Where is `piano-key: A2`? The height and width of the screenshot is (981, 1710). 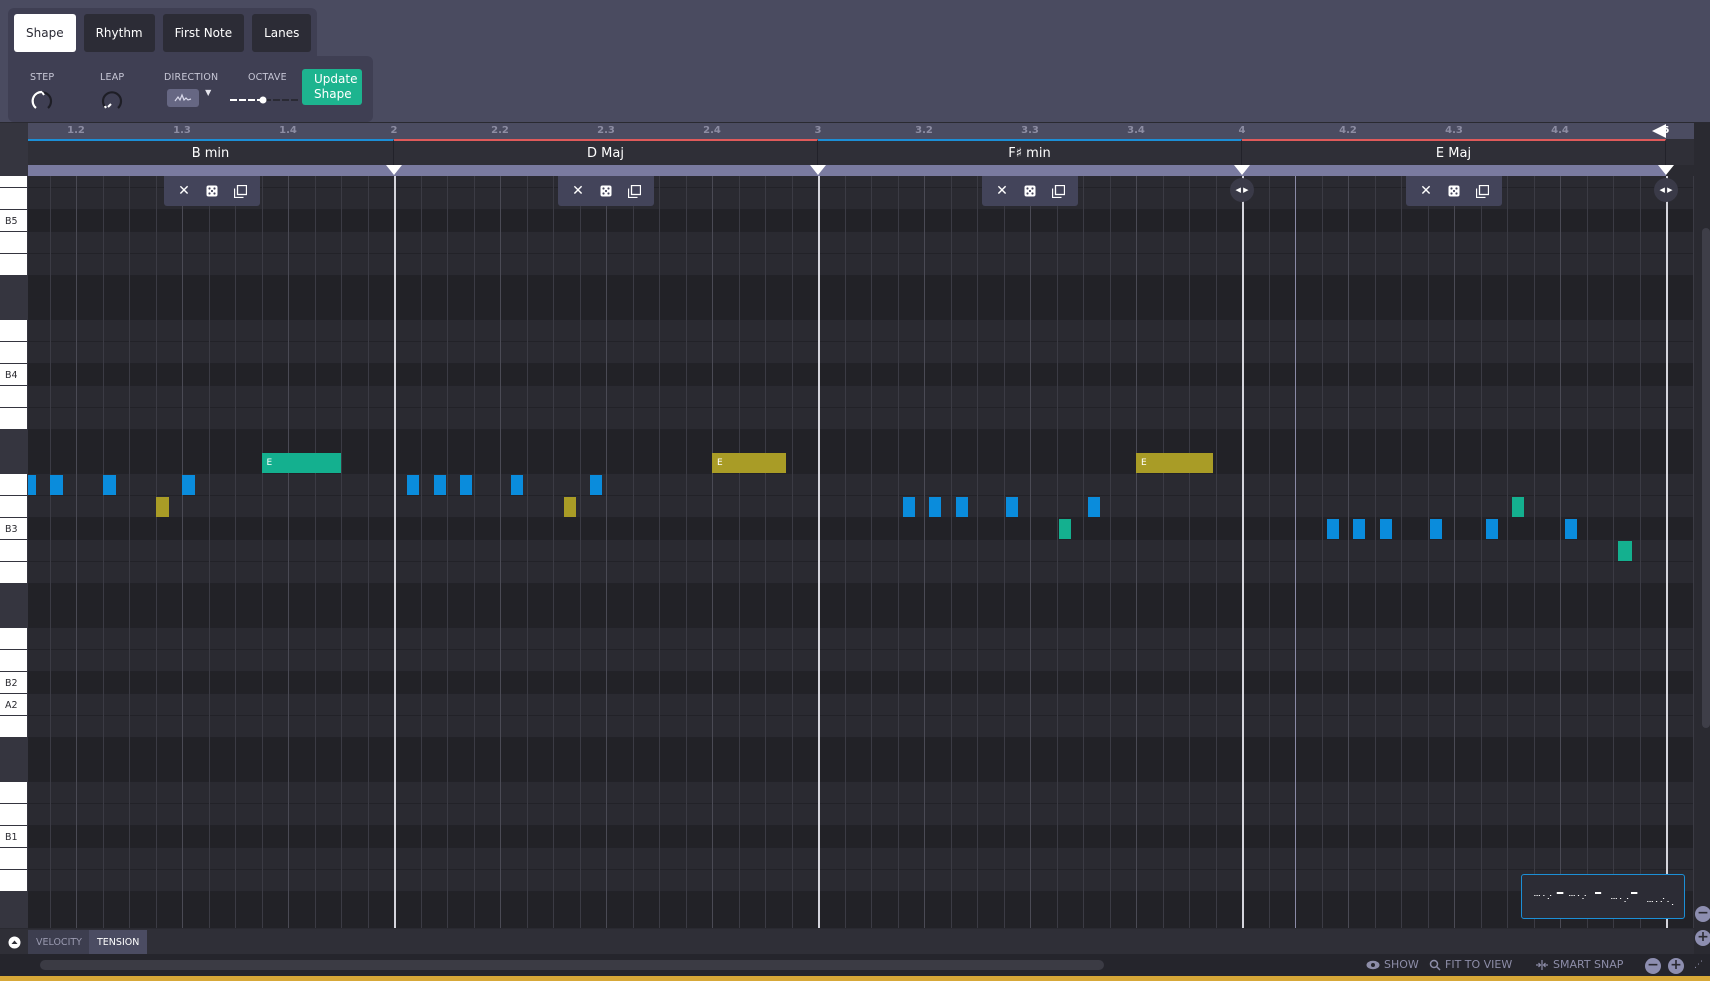 piano-key: A2 is located at coordinates (13, 704).